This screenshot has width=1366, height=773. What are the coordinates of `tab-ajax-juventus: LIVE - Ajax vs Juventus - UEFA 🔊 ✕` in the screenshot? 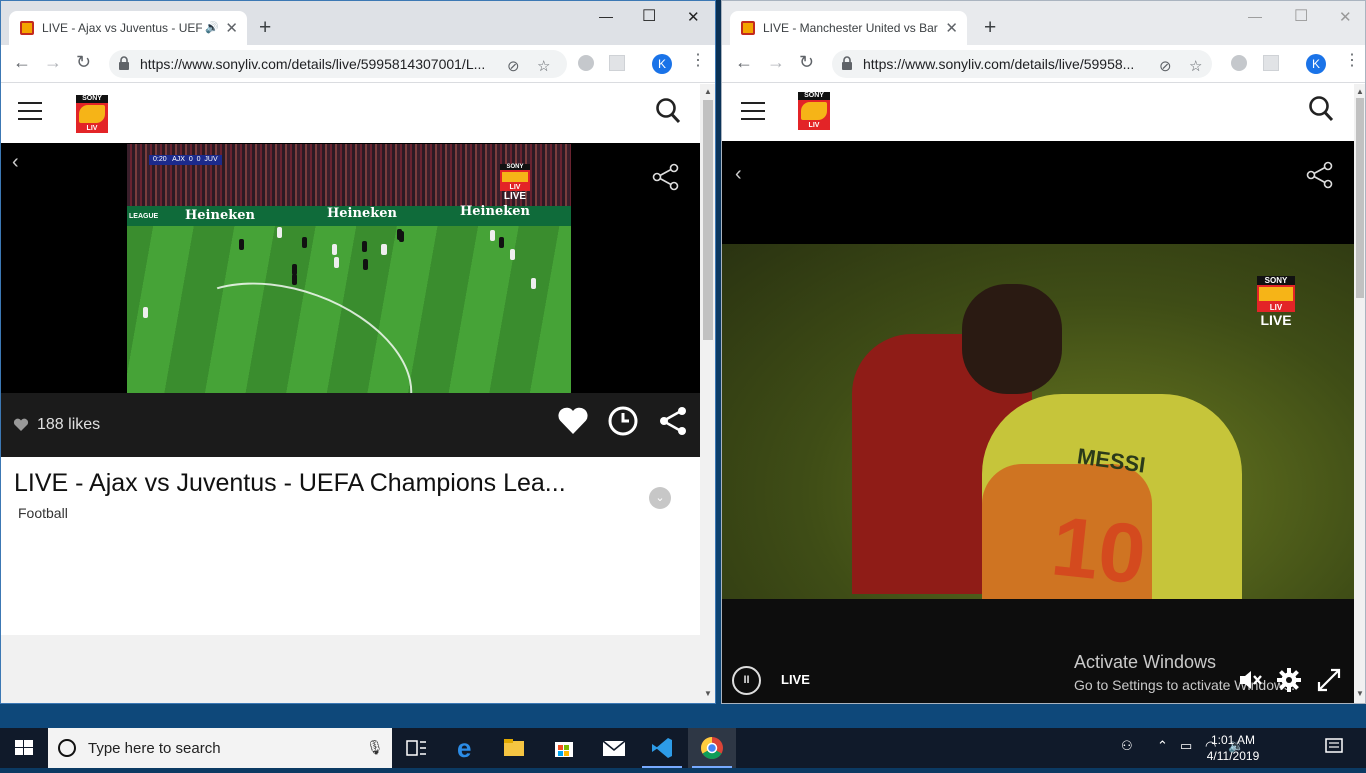 It's located at (128, 28).